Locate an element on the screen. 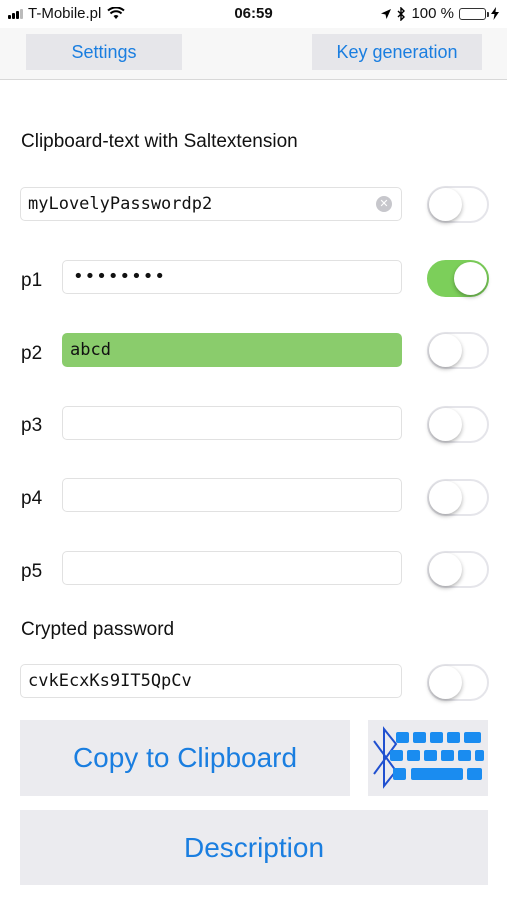  clipboard-text-field: myLovelyPasswordp2 ✕ is located at coordinates (211, 204).